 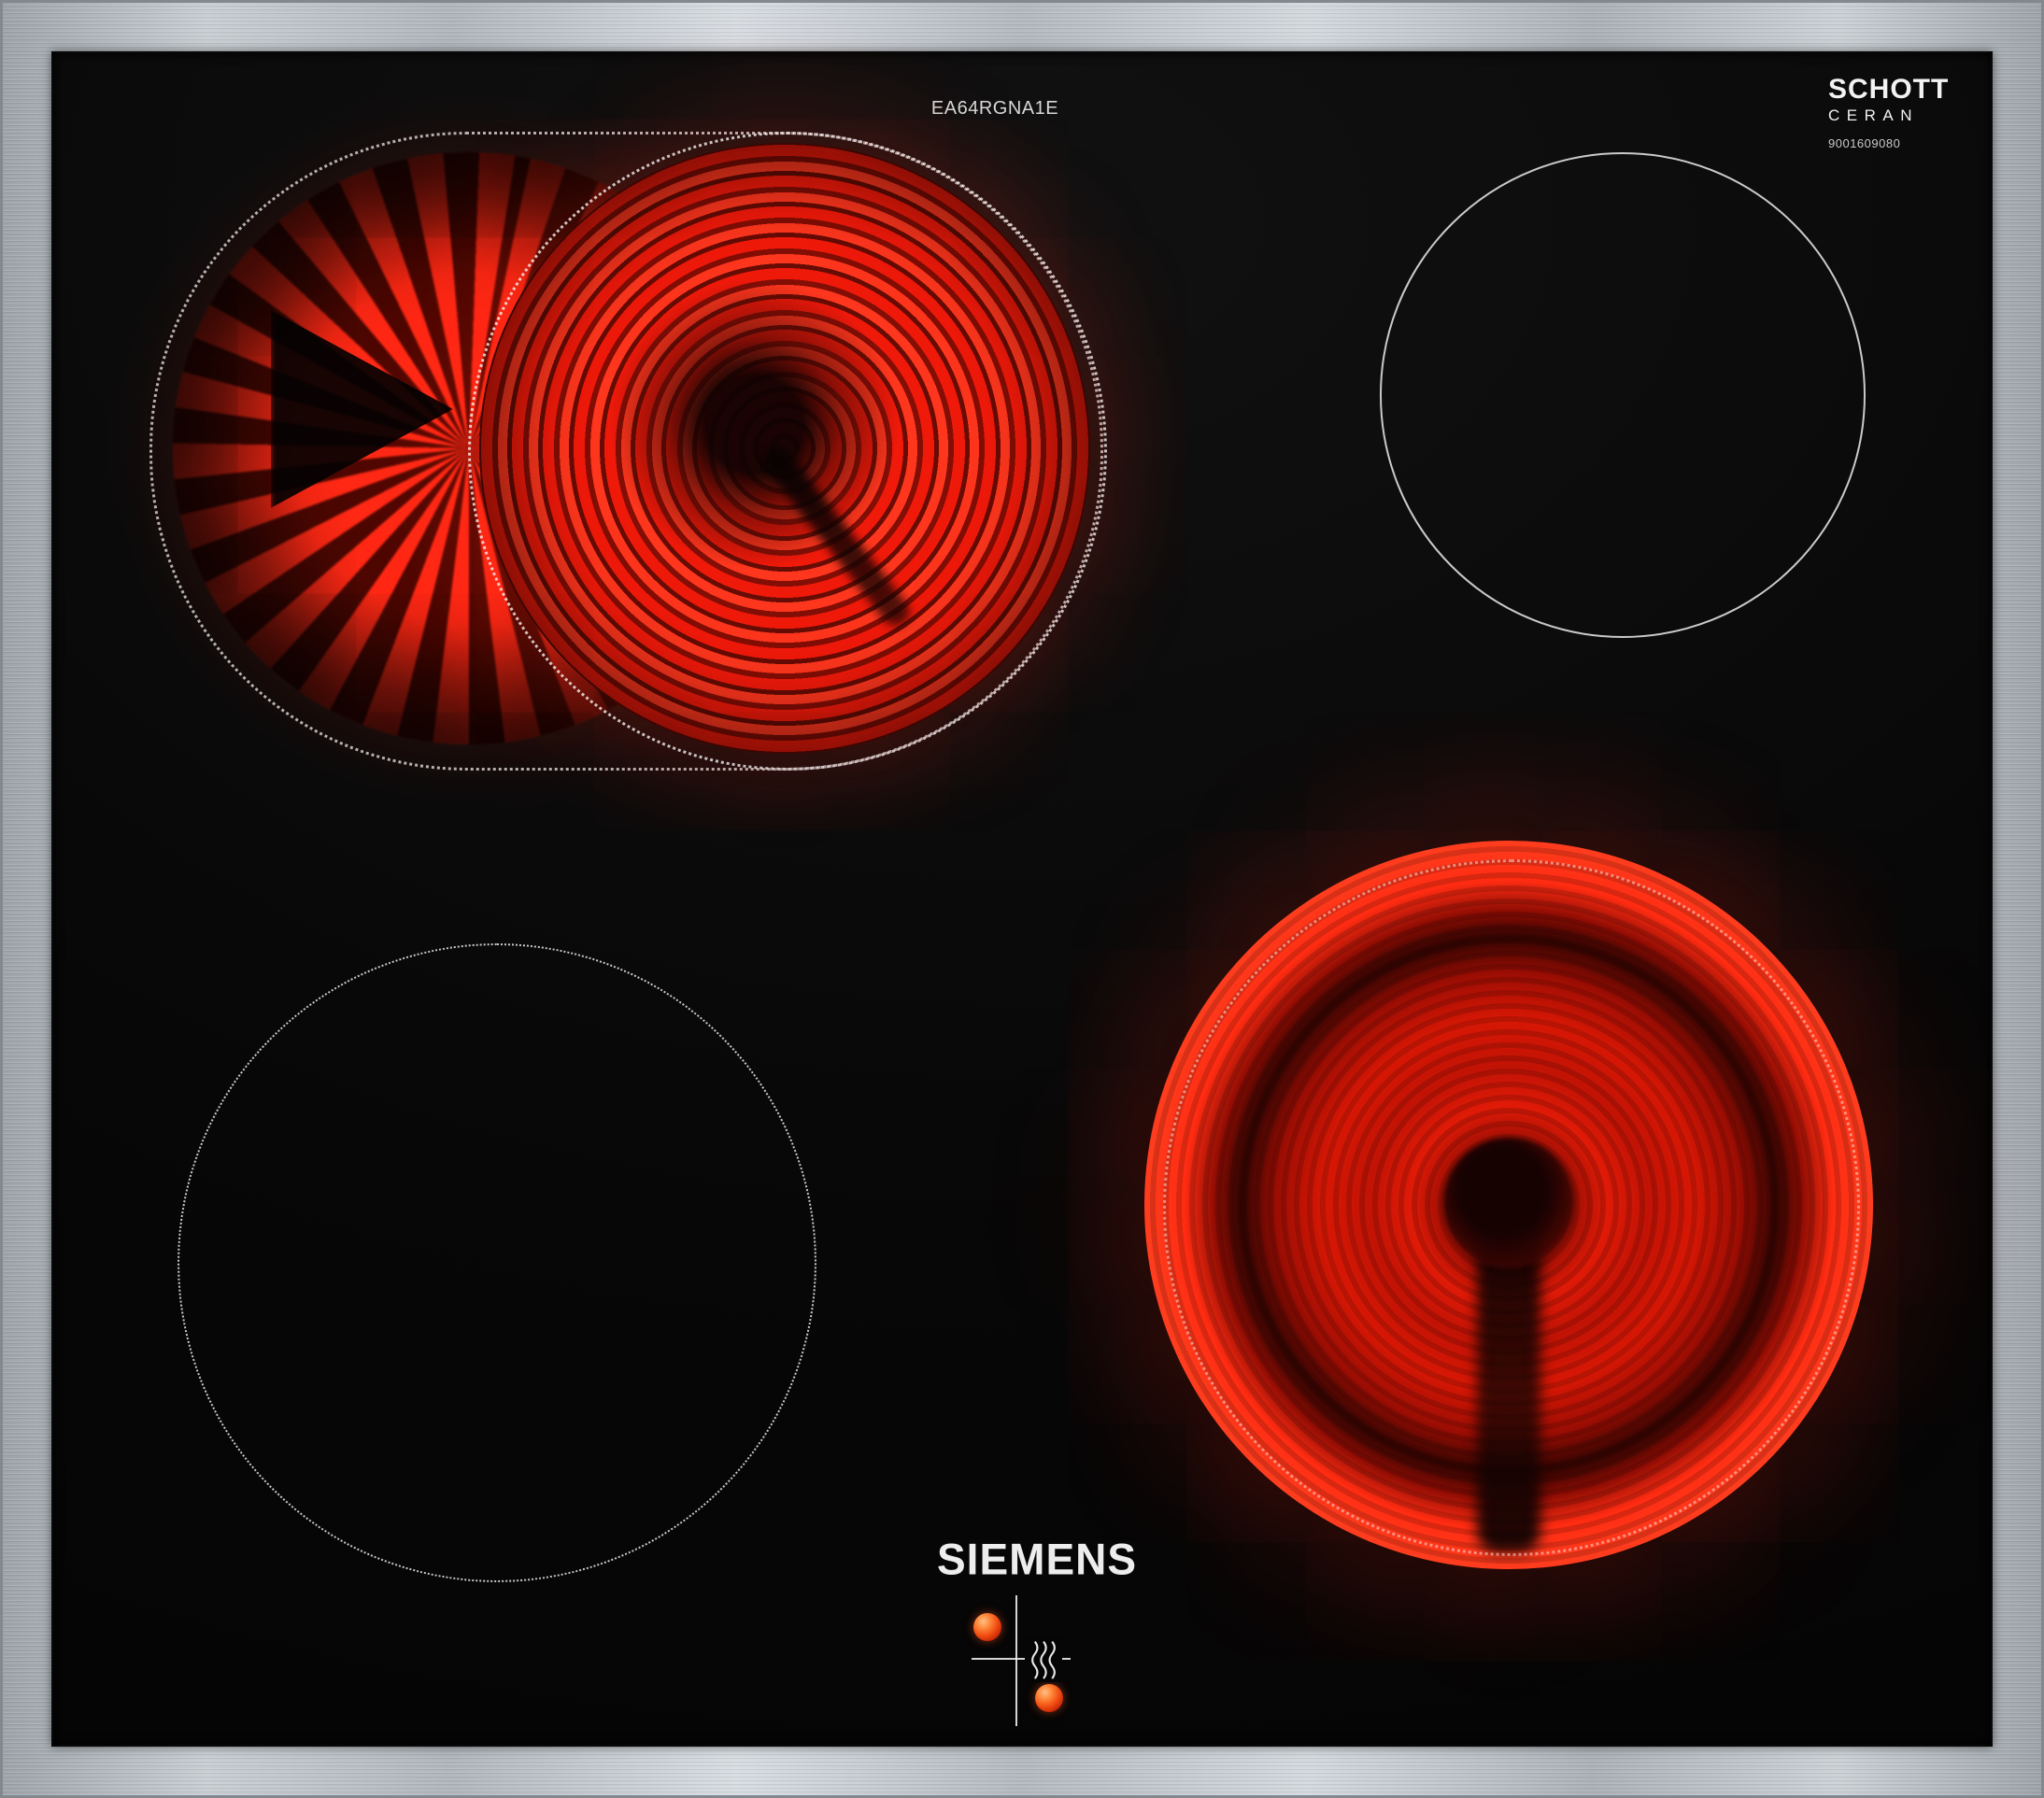 What do you see at coordinates (1865, 143) in the screenshot?
I see `glass-serial-number: 9001609080` at bounding box center [1865, 143].